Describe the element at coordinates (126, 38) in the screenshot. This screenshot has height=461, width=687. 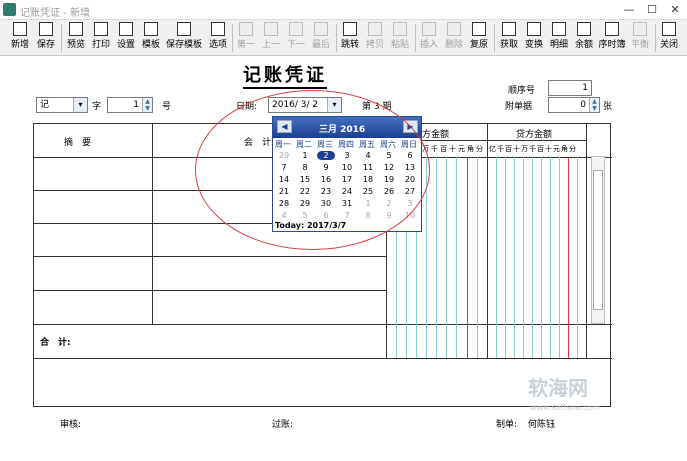
I see `settings-button: 设置` at that location.